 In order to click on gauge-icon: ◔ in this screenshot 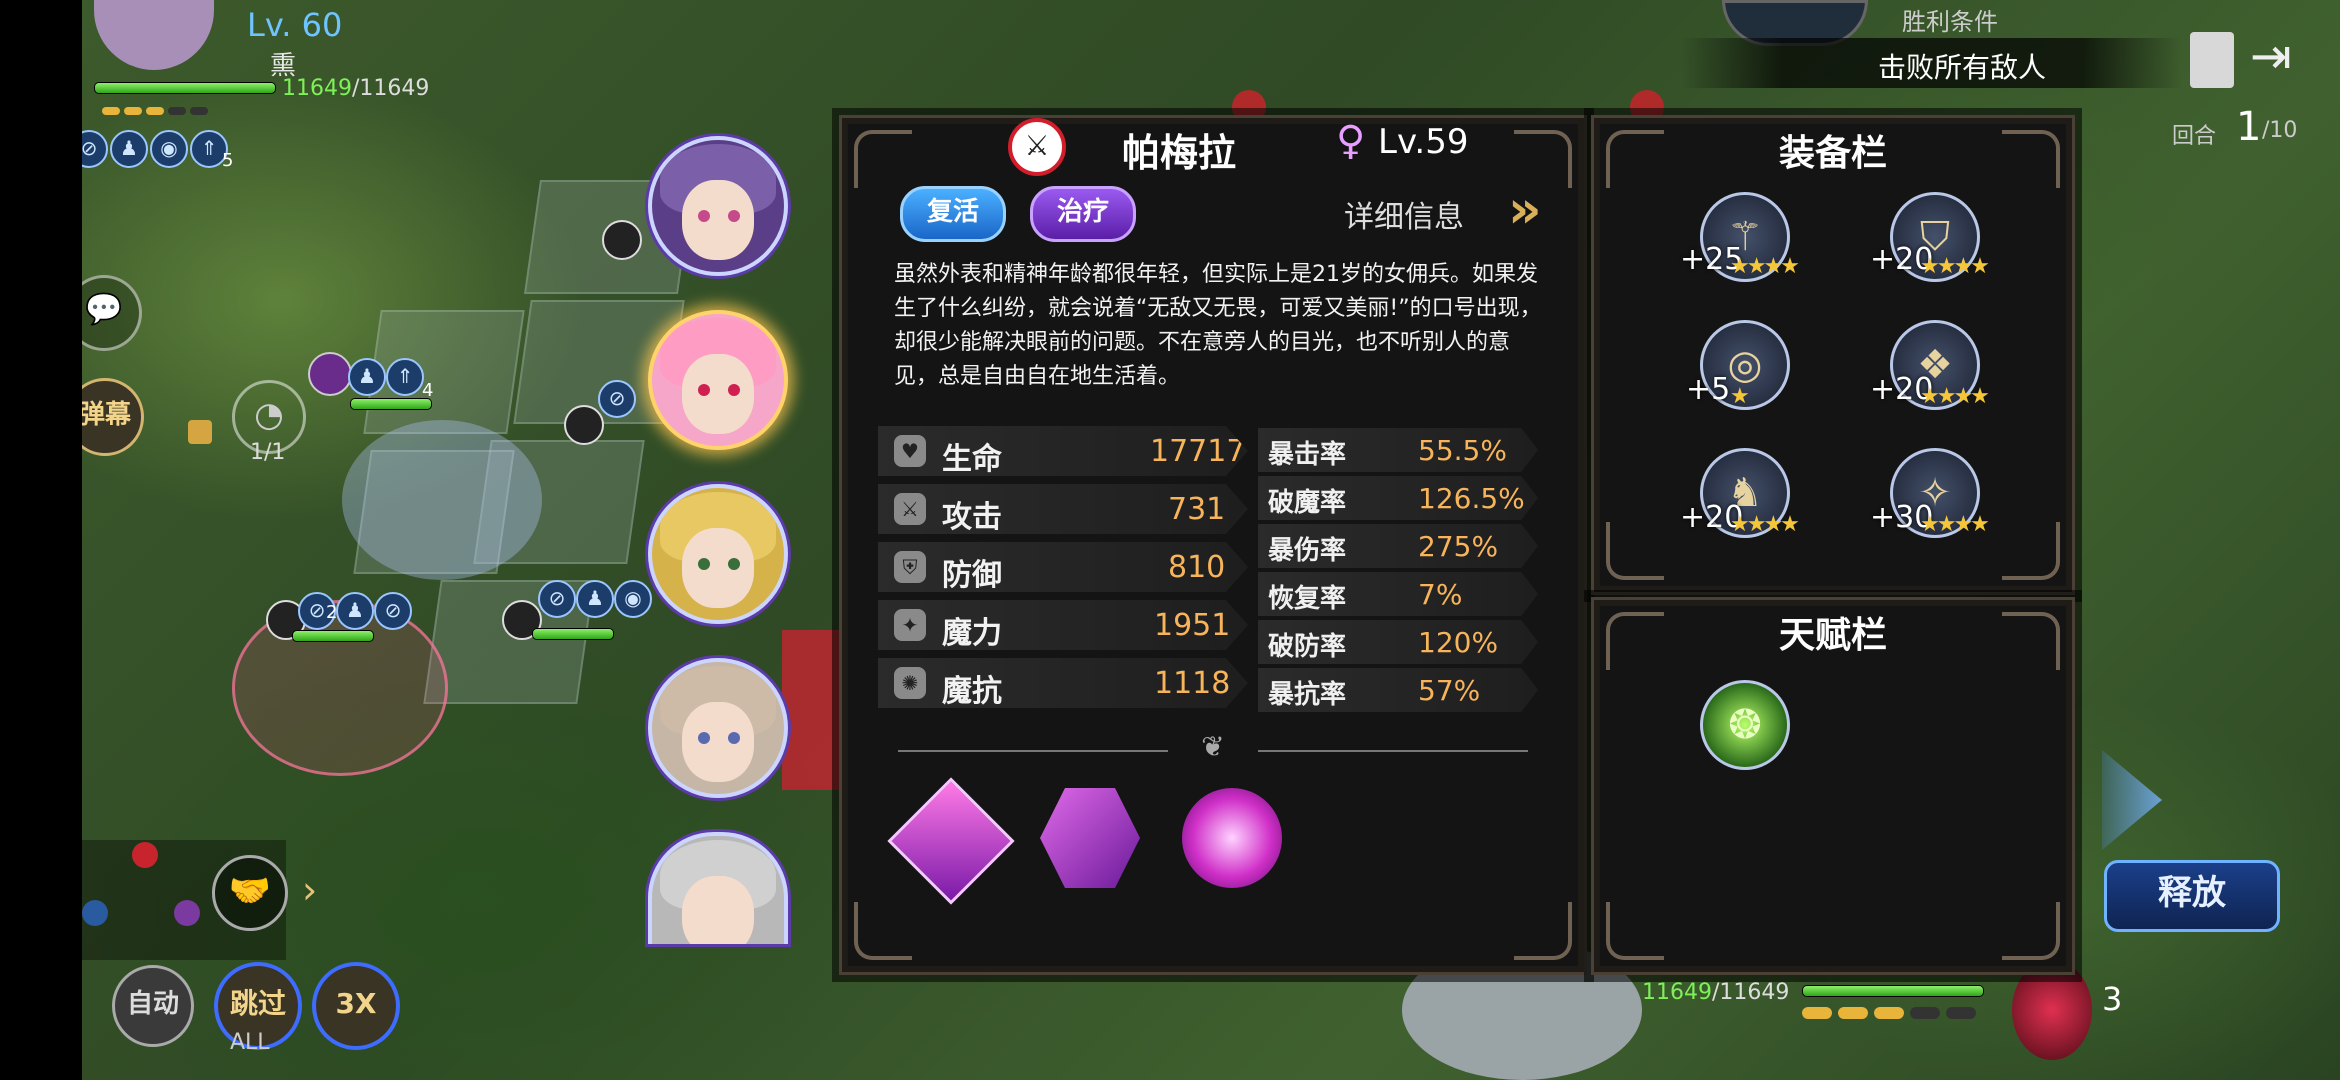, I will do `click(269, 415)`.